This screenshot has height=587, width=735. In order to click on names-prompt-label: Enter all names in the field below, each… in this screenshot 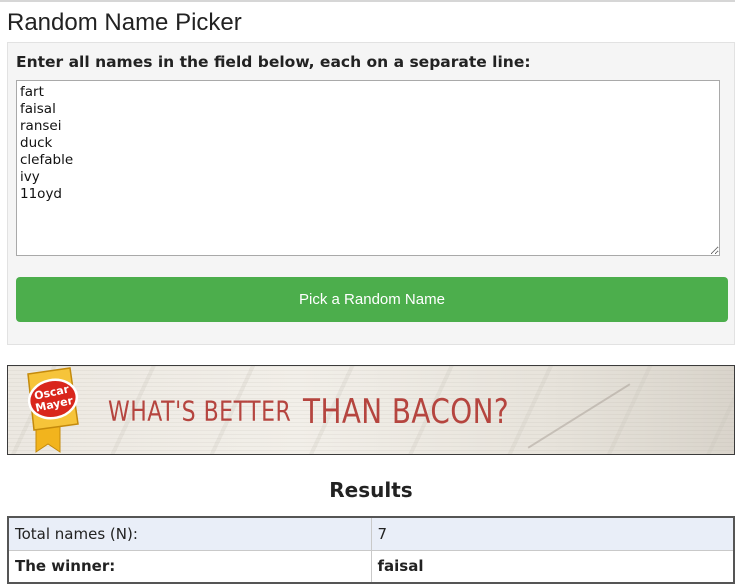, I will do `click(273, 62)`.